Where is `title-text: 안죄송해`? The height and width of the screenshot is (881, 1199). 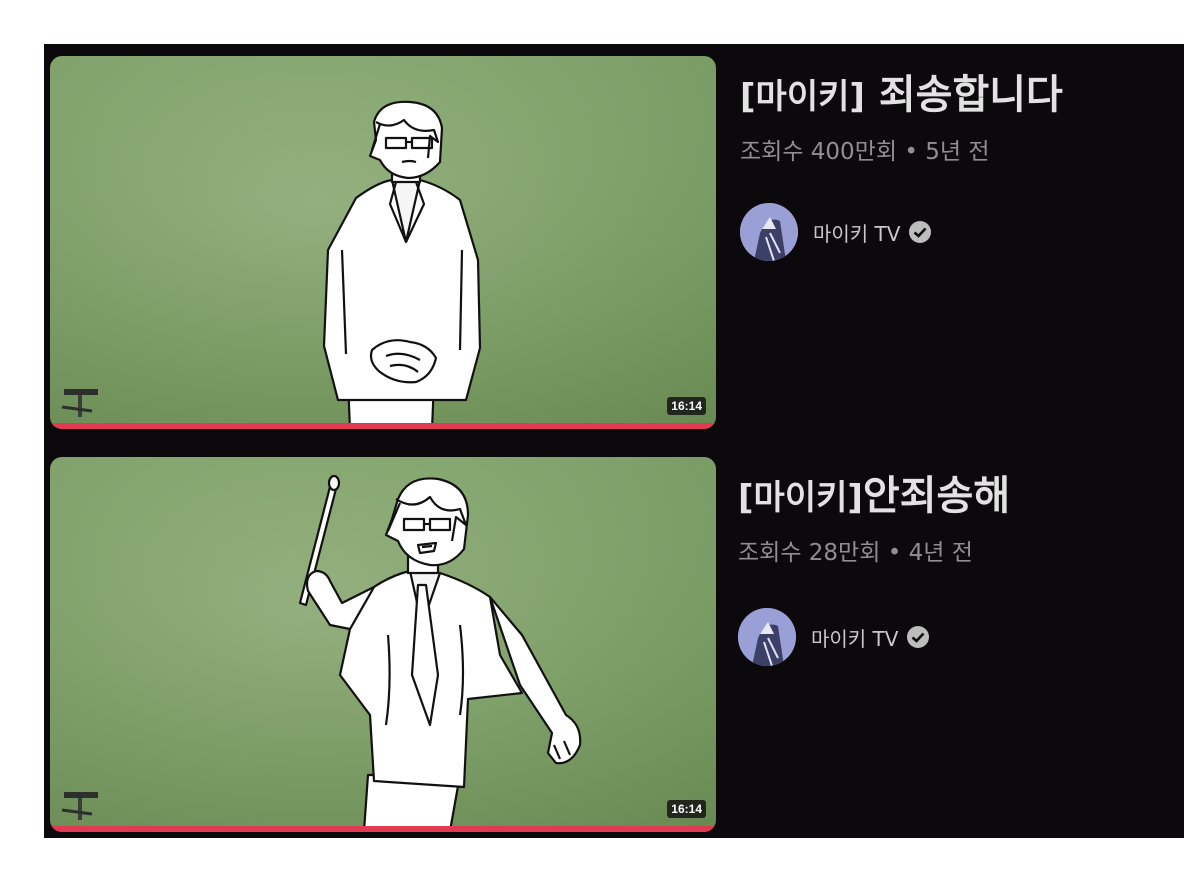
title-text: 안죄송해 is located at coordinates (936, 496).